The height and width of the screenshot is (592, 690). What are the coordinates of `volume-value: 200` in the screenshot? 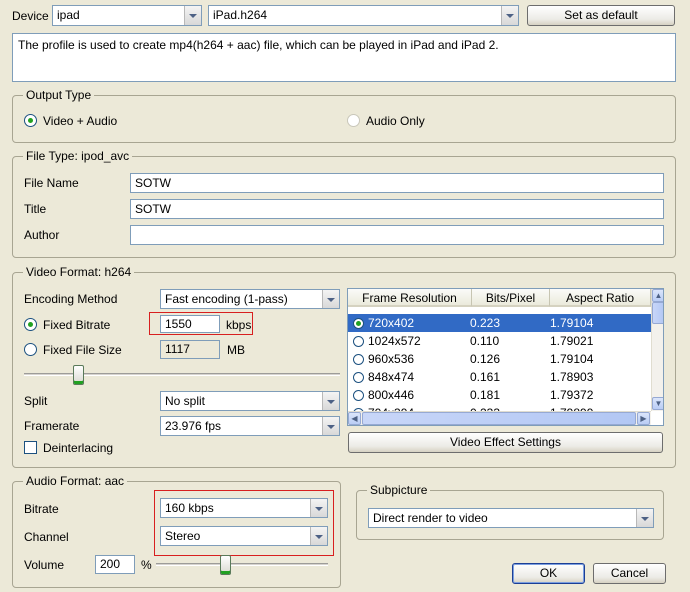 It's located at (110, 564).